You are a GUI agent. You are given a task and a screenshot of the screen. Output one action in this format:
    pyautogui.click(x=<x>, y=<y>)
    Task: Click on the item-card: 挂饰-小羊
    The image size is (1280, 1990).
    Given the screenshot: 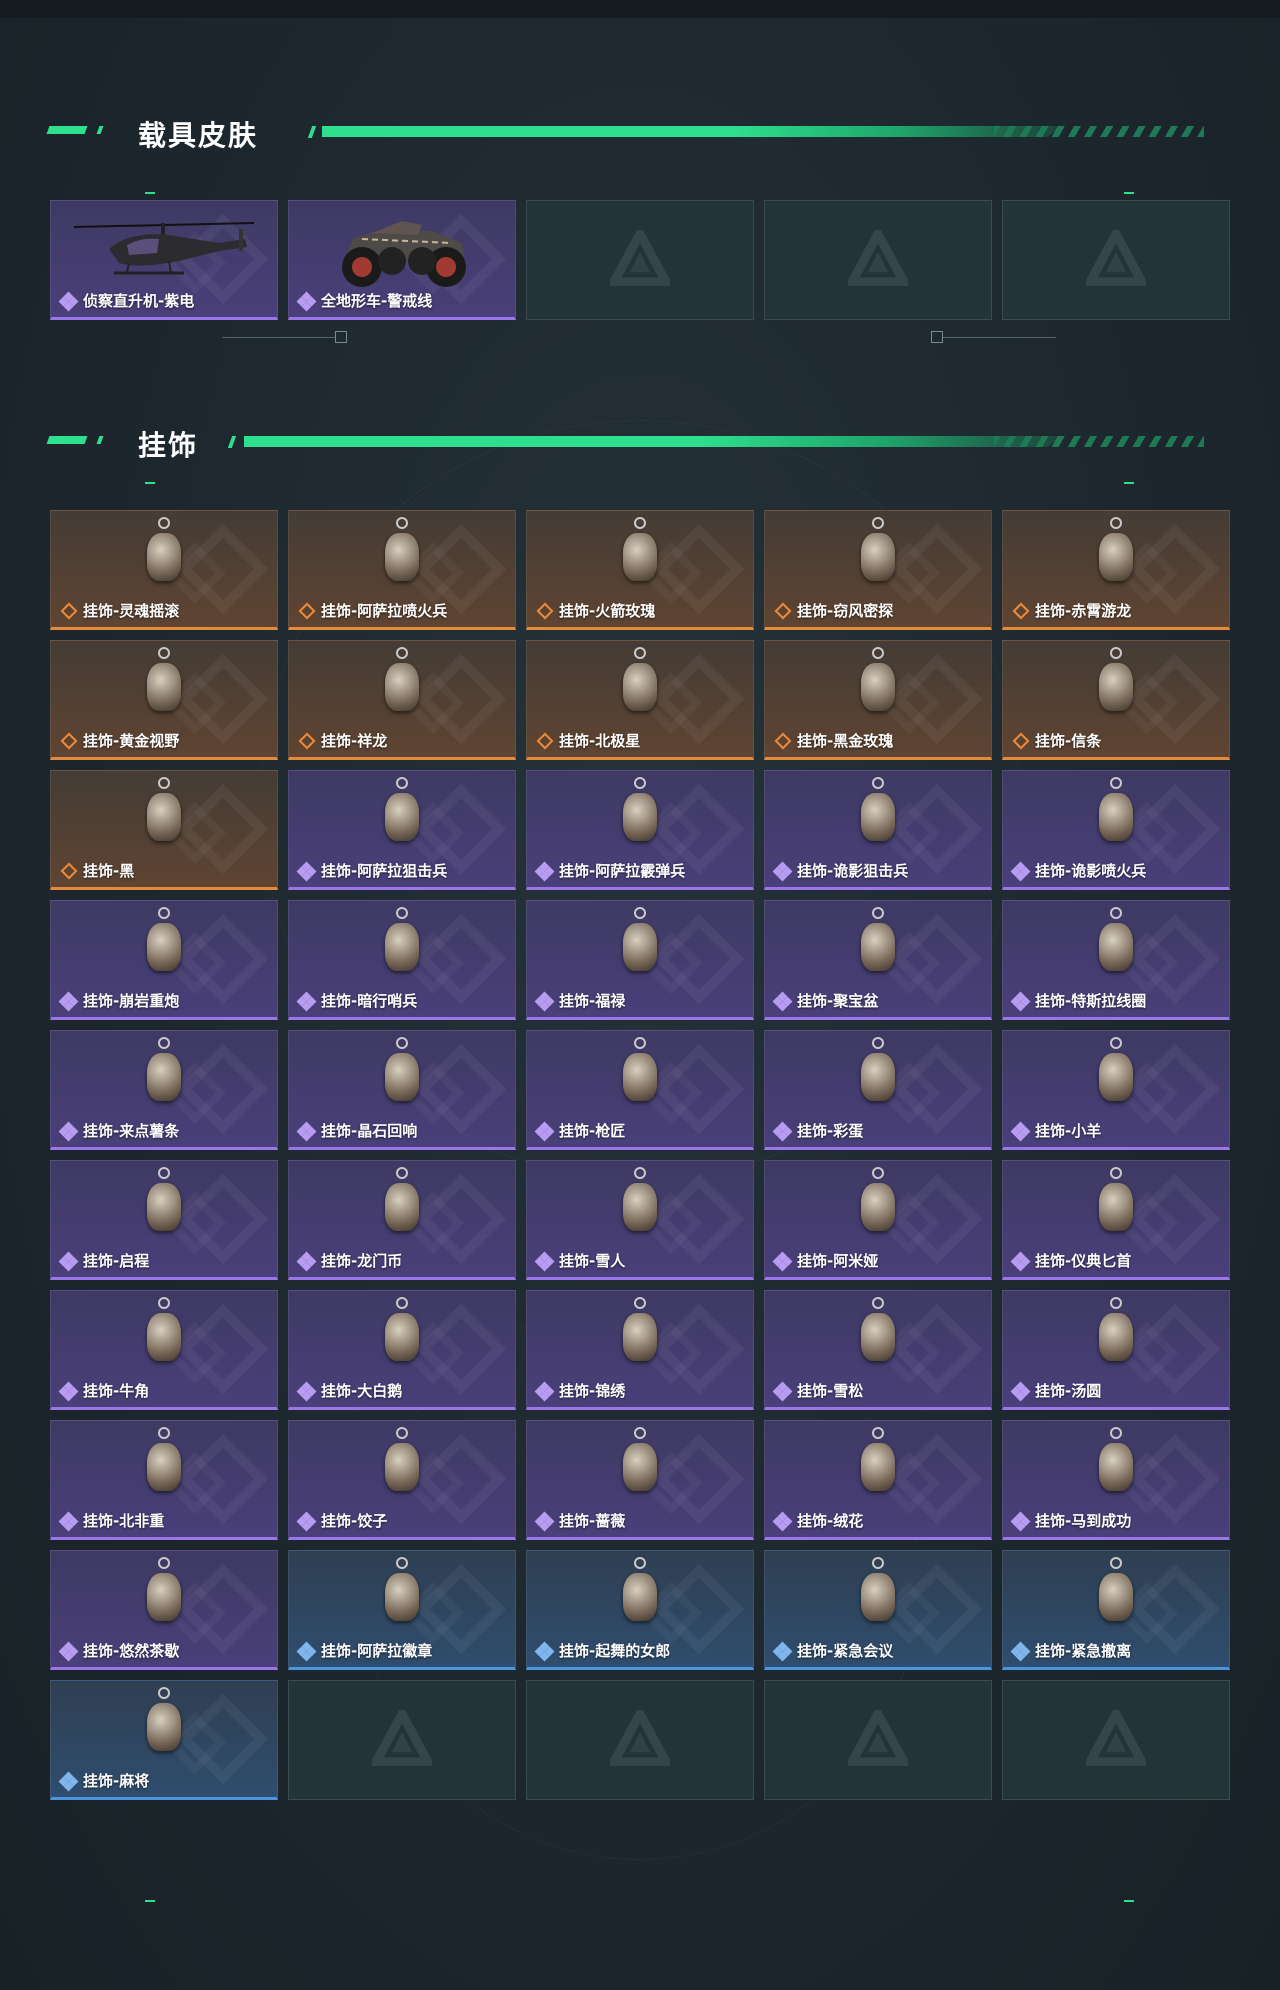 What is the action you would take?
    pyautogui.click(x=1116, y=1090)
    